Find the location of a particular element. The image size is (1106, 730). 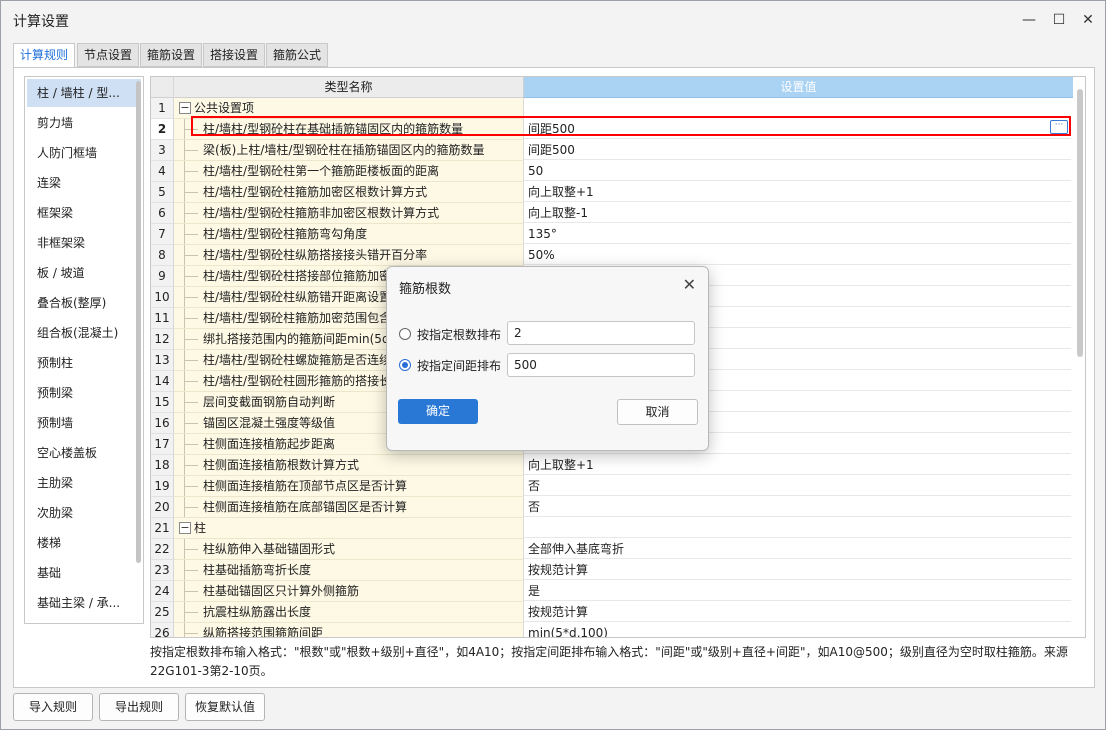

type-name-cell: 柱/墙柱/型钢砼柱箍筋弯勾角度 is located at coordinates (349, 234).